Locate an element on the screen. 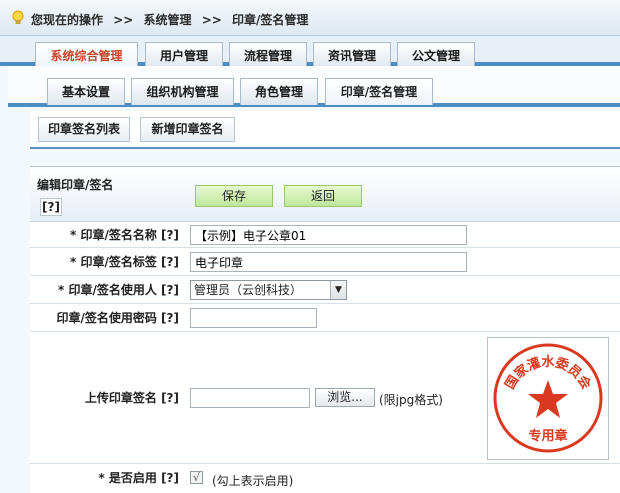 The width and height of the screenshot is (620, 493). tab-org-management: 组织机构管理 is located at coordinates (182, 91).